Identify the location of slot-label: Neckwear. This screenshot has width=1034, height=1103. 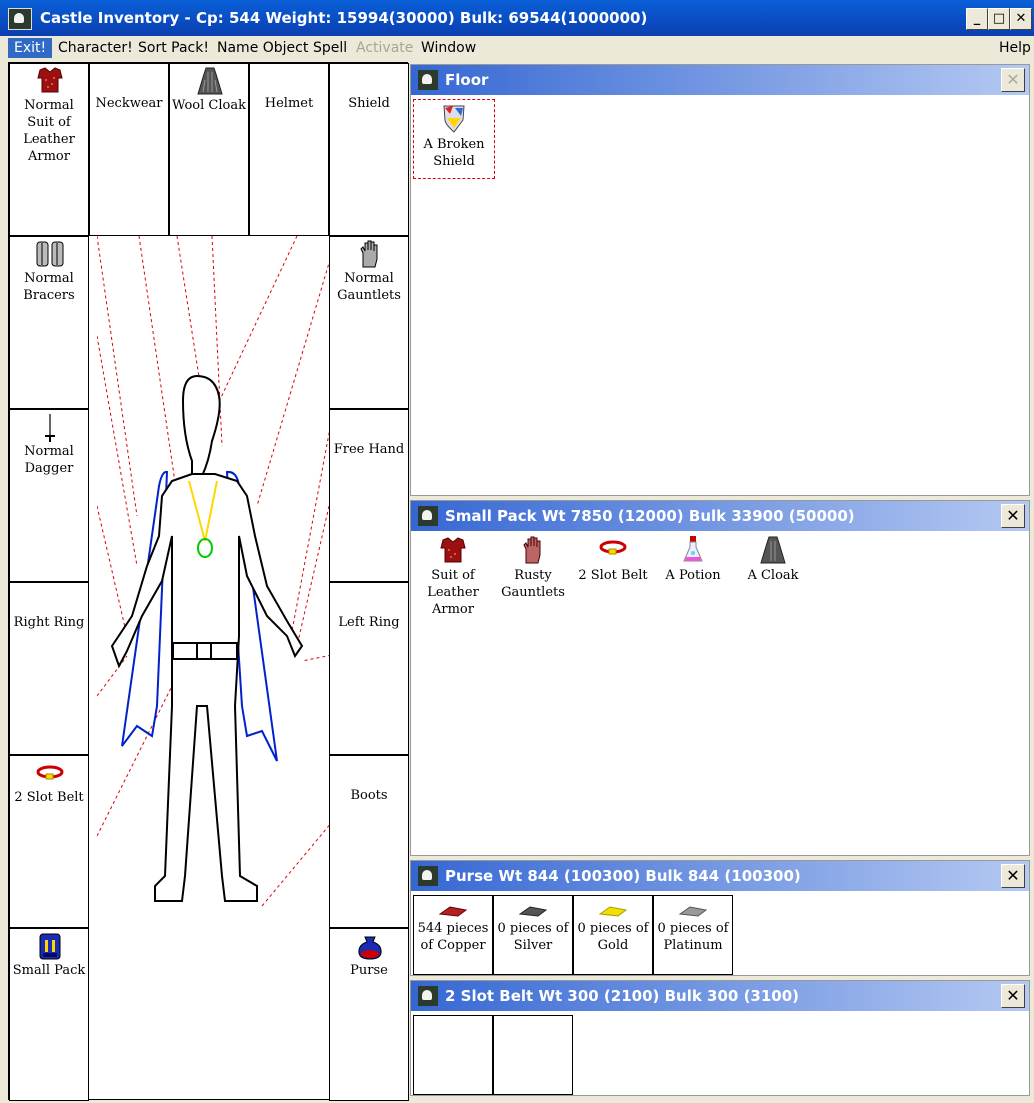
(129, 103).